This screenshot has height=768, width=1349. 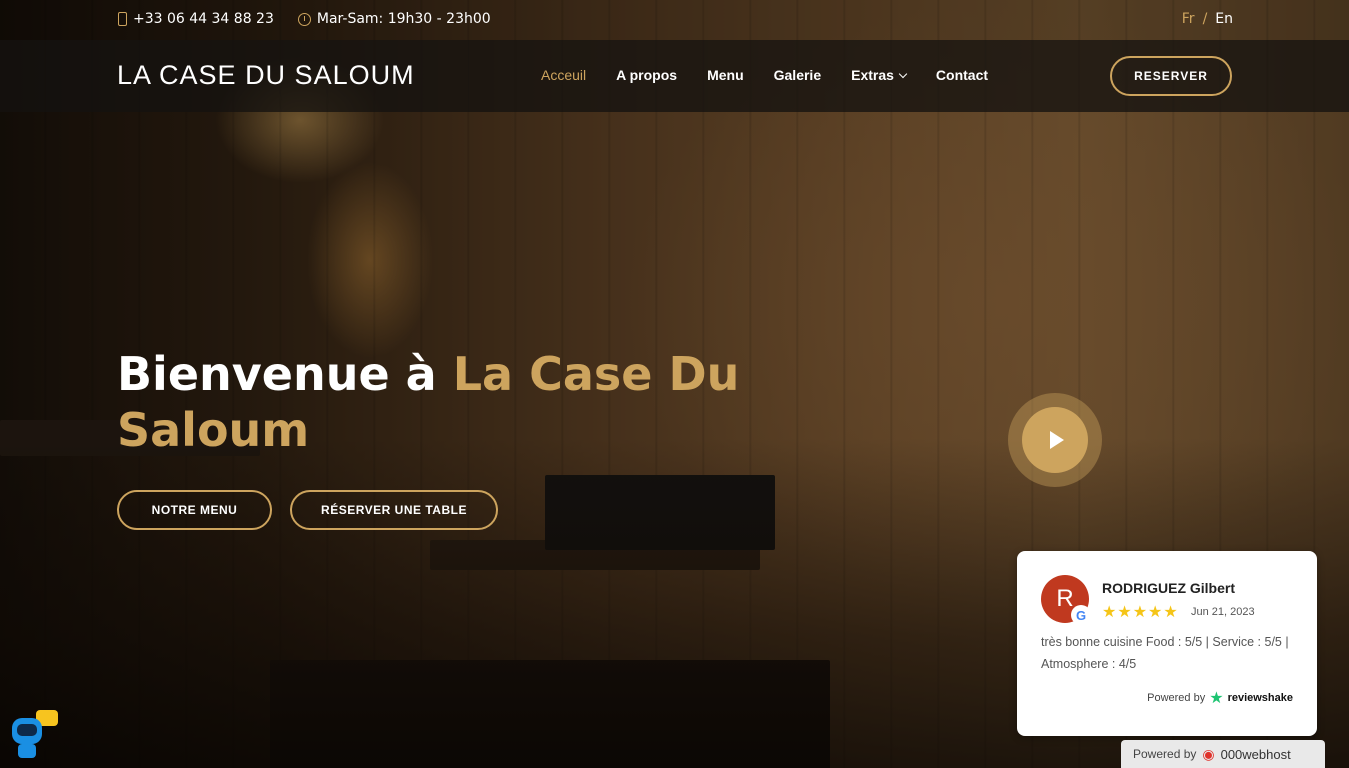 What do you see at coordinates (1224, 19) in the screenshot?
I see `lang-en-link: En` at bounding box center [1224, 19].